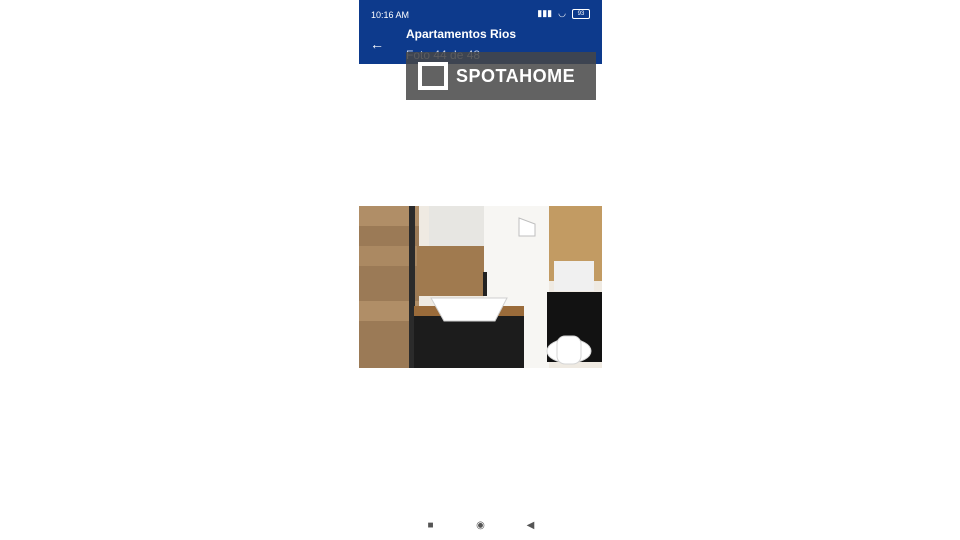  I want to click on back-icon: ◀, so click(531, 525).